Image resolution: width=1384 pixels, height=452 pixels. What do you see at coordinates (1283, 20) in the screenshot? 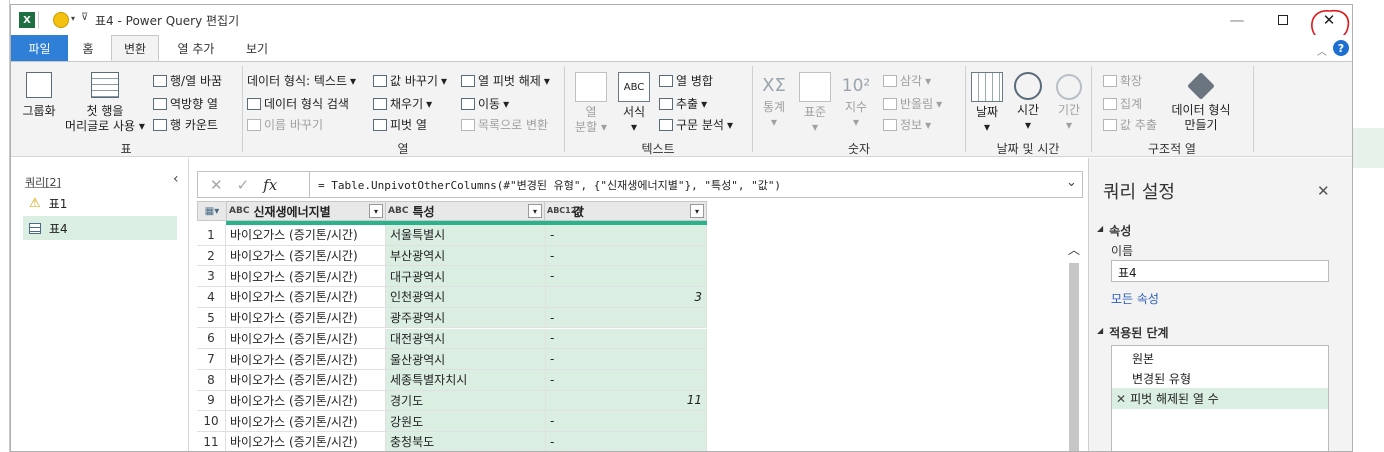
I see `maximize-button` at bounding box center [1283, 20].